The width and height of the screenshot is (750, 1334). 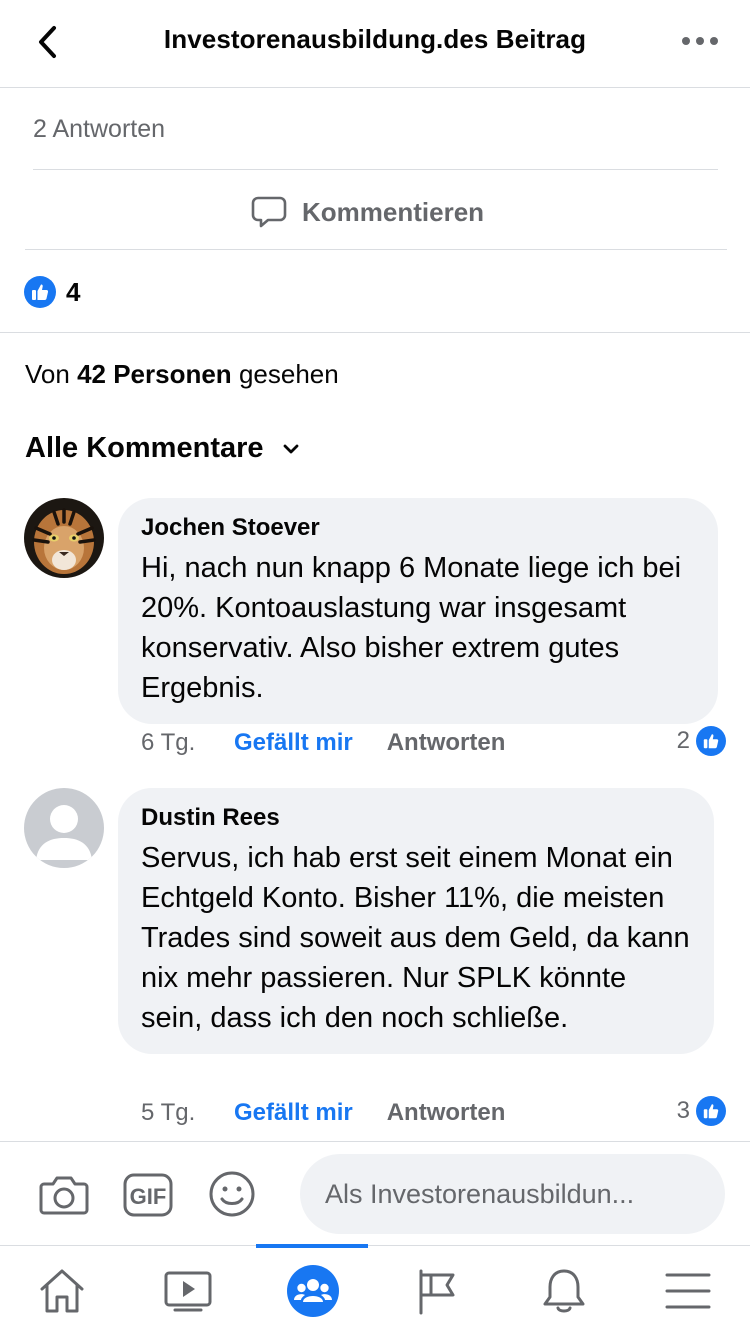 What do you see at coordinates (154, 374) in the screenshot?
I see `seen-count: 42 Personen` at bounding box center [154, 374].